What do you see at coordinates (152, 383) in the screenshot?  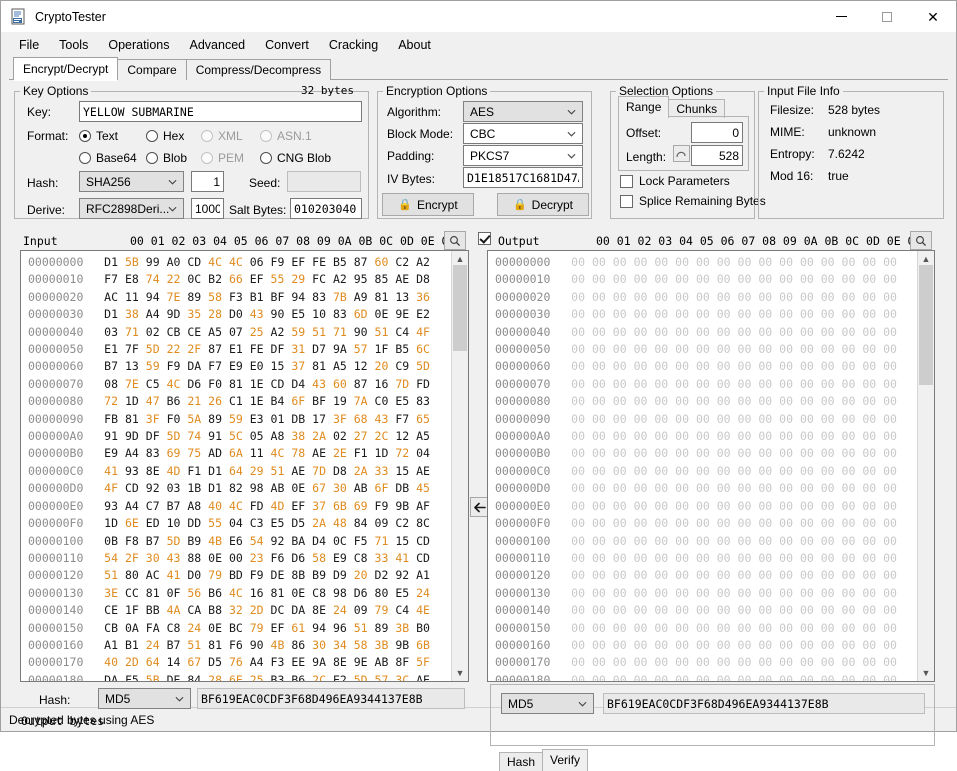 I see `hex-byte: C5` at bounding box center [152, 383].